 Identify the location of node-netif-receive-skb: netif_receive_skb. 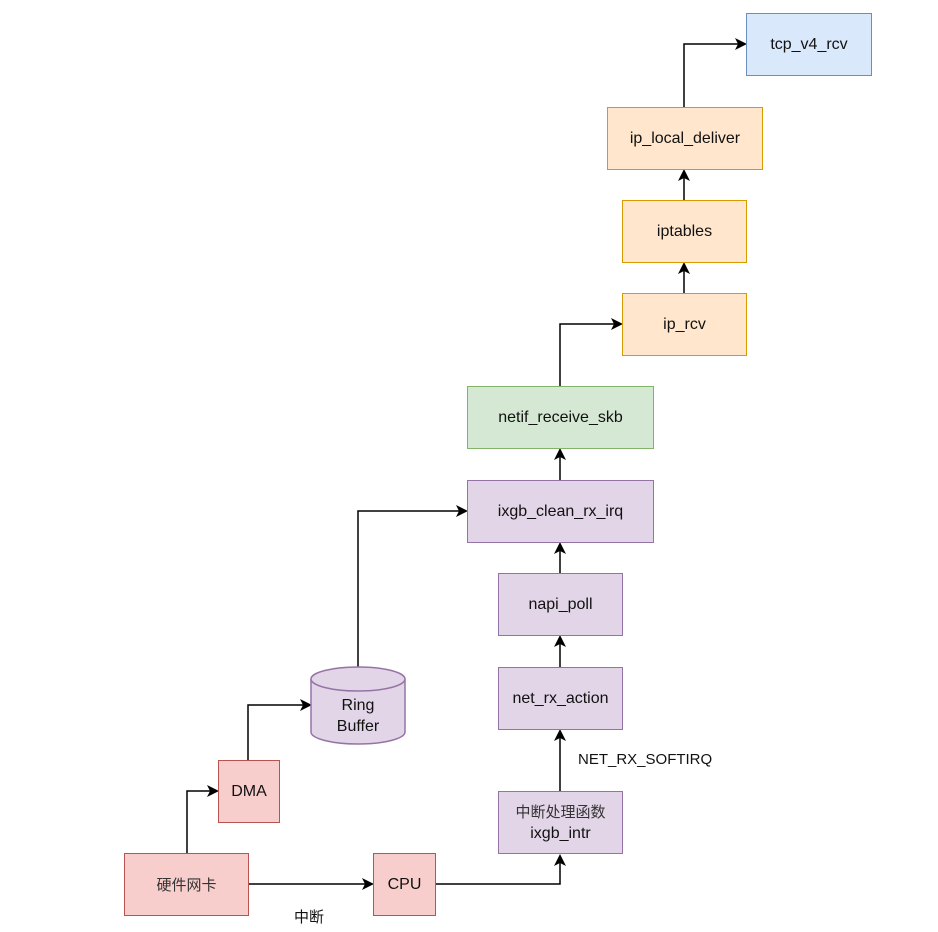
(560, 417).